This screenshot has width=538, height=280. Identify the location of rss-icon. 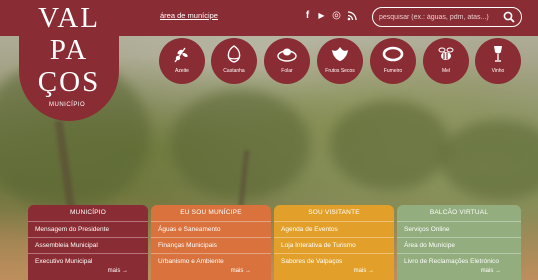
(351, 16).